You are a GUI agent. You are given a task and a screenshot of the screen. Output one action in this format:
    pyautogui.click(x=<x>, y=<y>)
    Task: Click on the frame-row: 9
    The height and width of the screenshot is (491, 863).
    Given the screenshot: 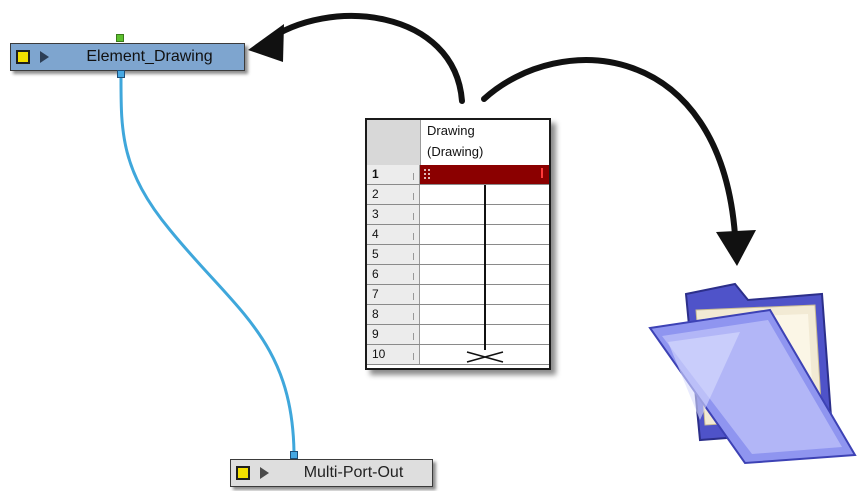 What is the action you would take?
    pyautogui.click(x=458, y=335)
    